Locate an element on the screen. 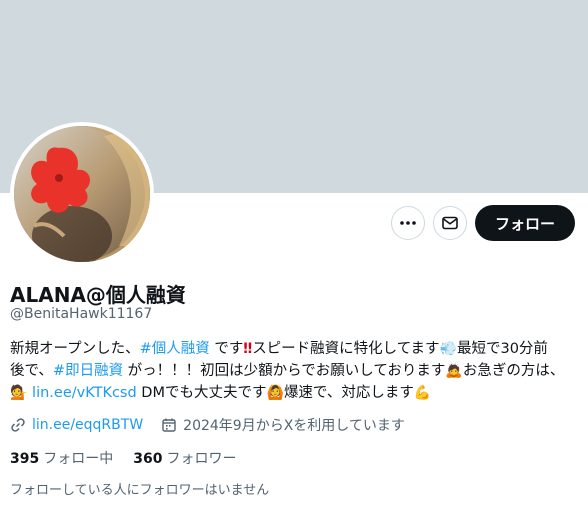 This screenshot has height=505, width=588. person-tipping-hand-emoji: 💁 is located at coordinates (19, 393).